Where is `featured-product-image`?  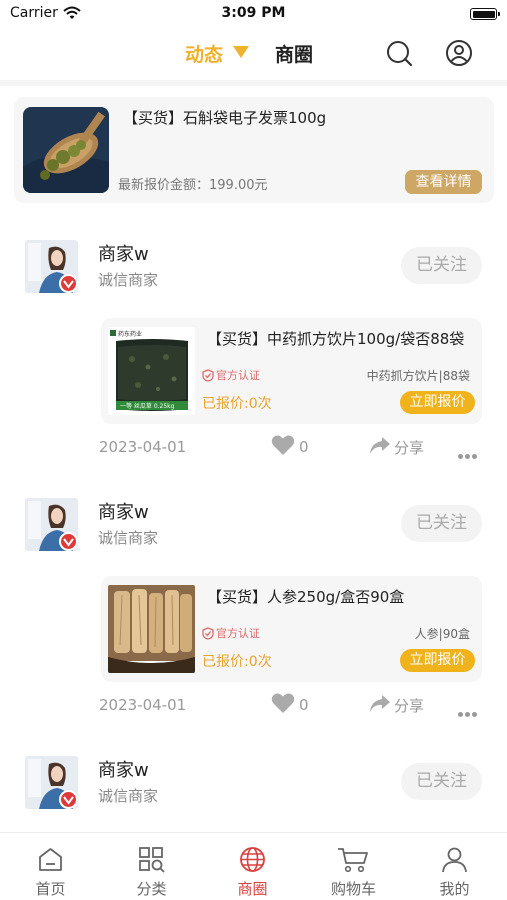 featured-product-image is located at coordinates (66, 150).